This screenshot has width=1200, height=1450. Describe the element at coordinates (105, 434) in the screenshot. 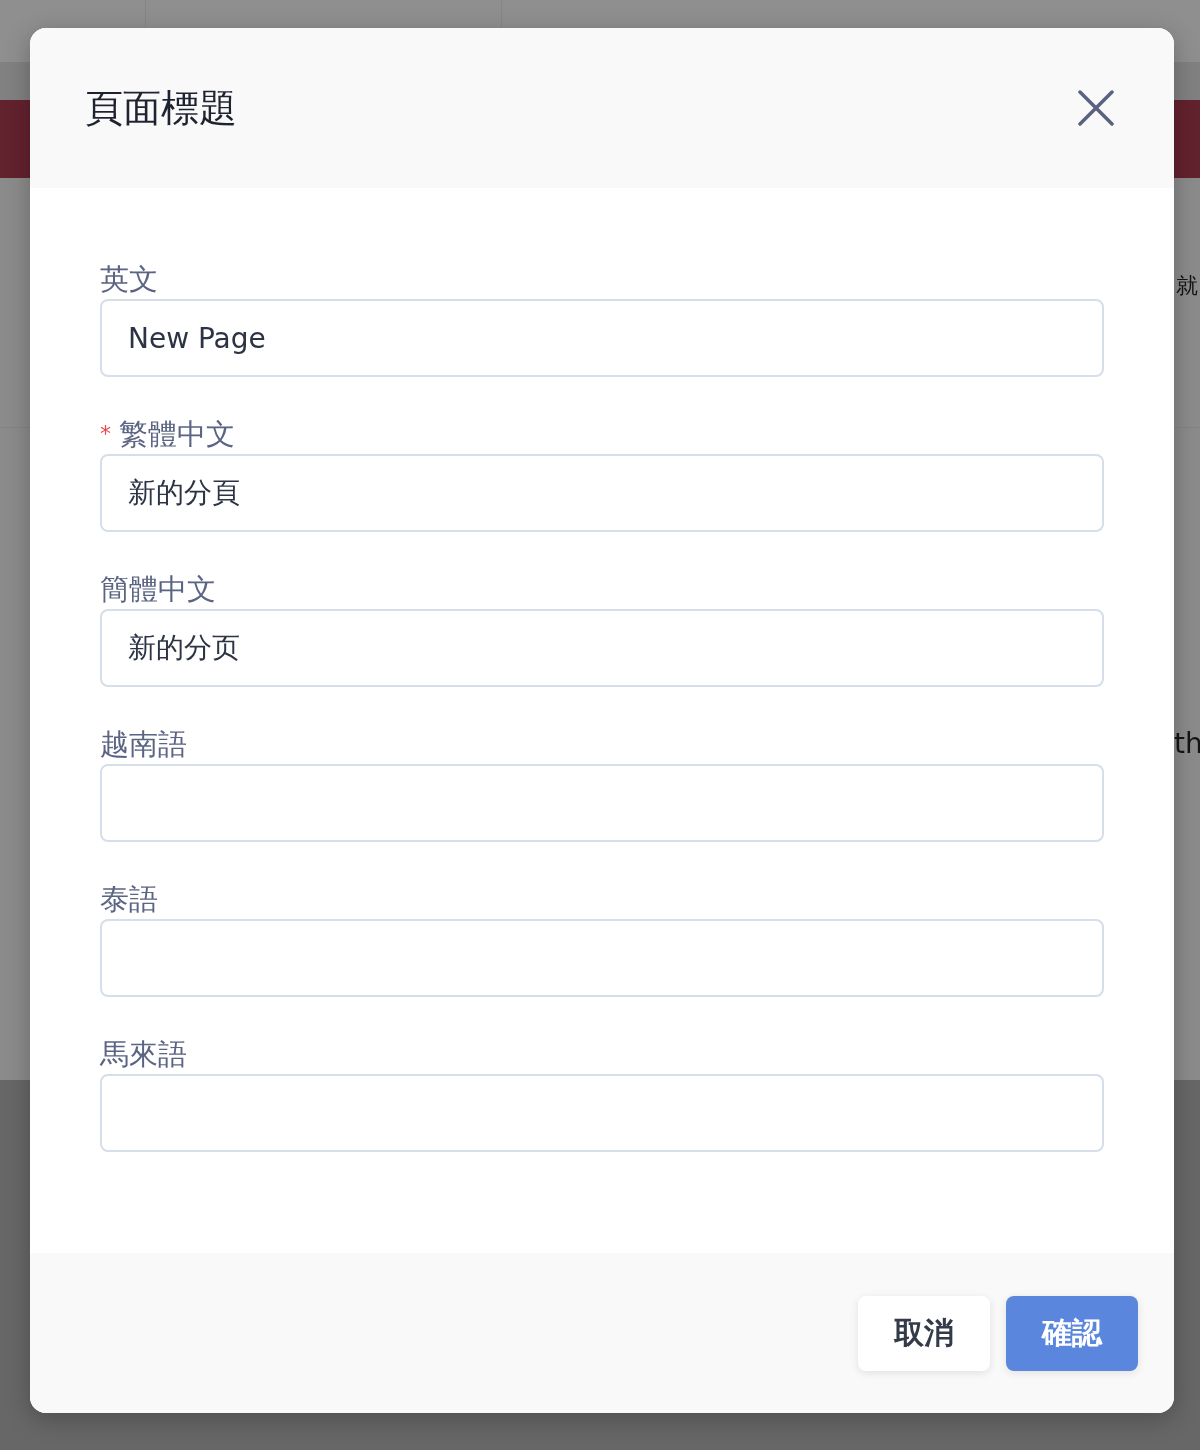

I see `required-mark: *` at that location.